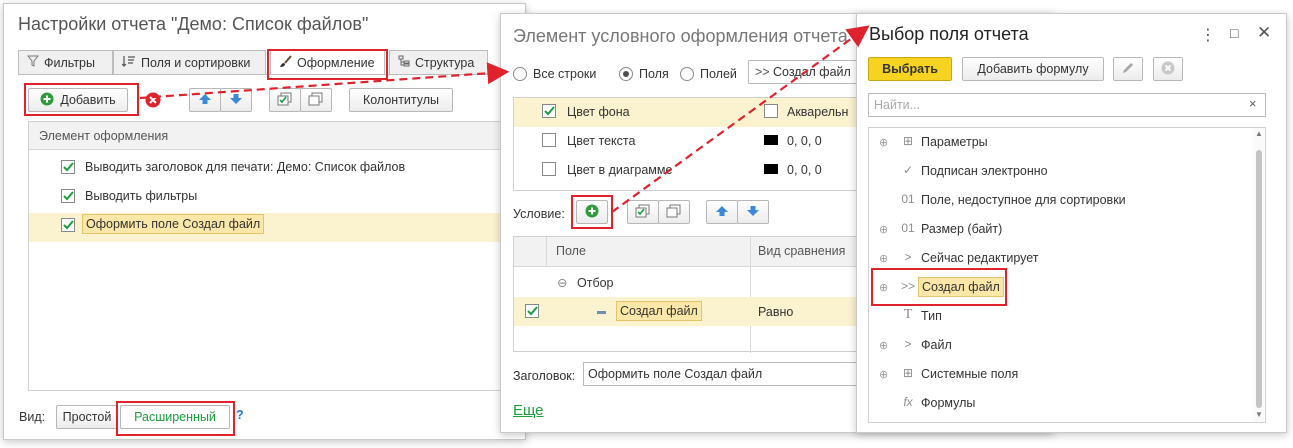 The height and width of the screenshot is (448, 1293). Describe the element at coordinates (1067, 403) in the screenshot. I see `tree-row-formulas: fx Формулы` at that location.